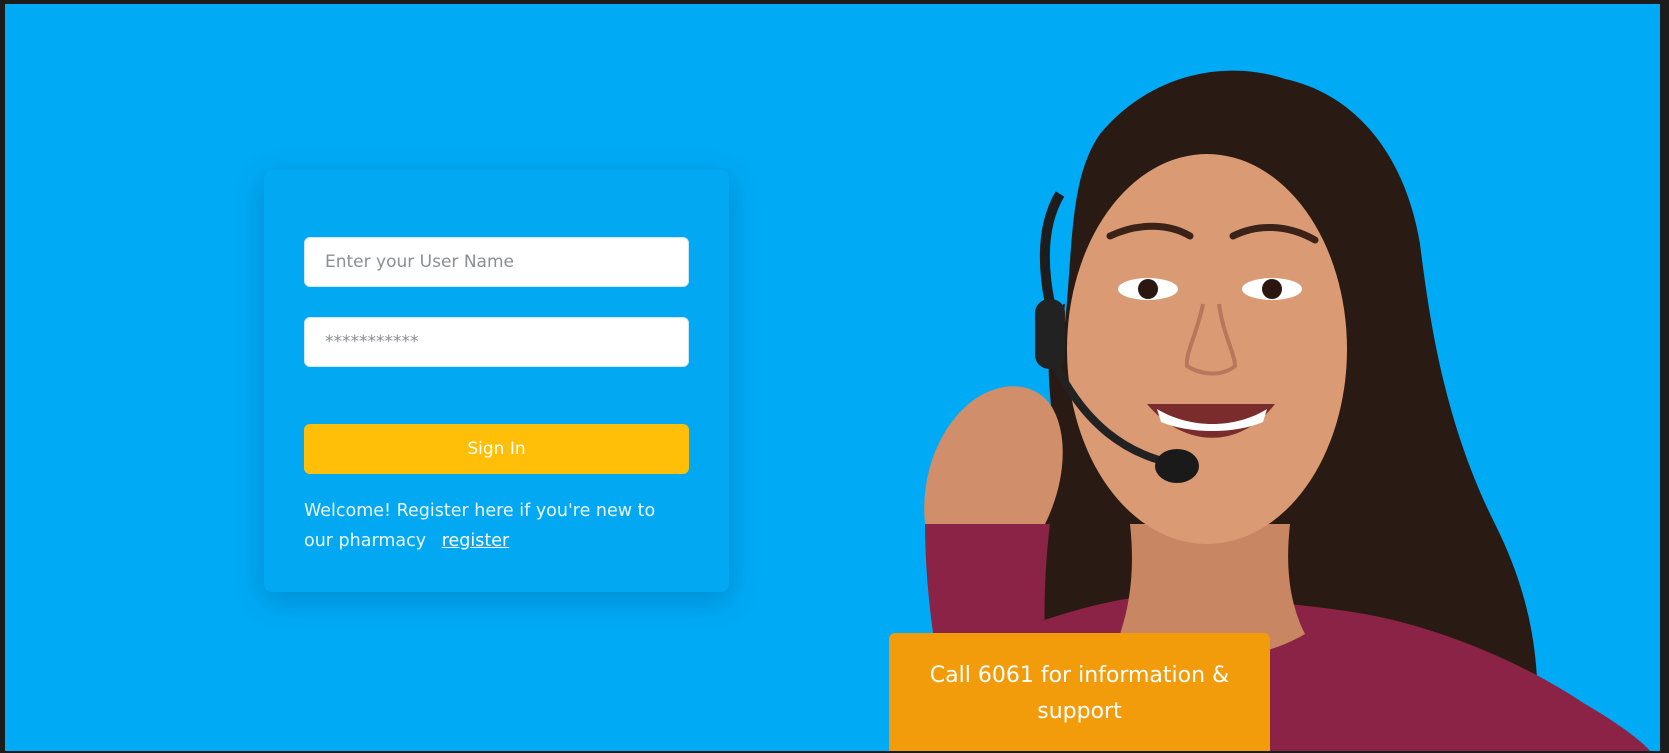 The height and width of the screenshot is (753, 1669). I want to click on call-support-banner: Call 6061 for information & support, so click(1079, 692).